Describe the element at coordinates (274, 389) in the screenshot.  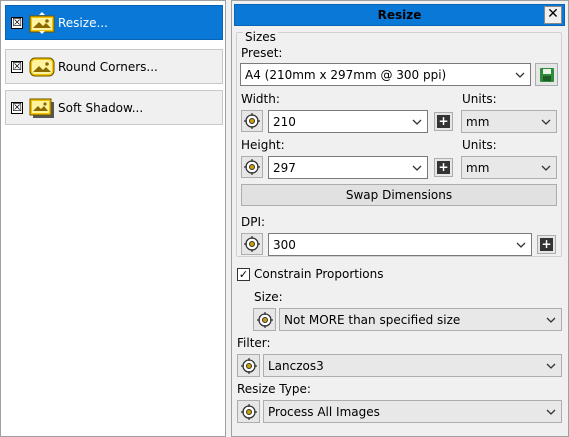
I see `resize-type-label: Resize Type:` at that location.